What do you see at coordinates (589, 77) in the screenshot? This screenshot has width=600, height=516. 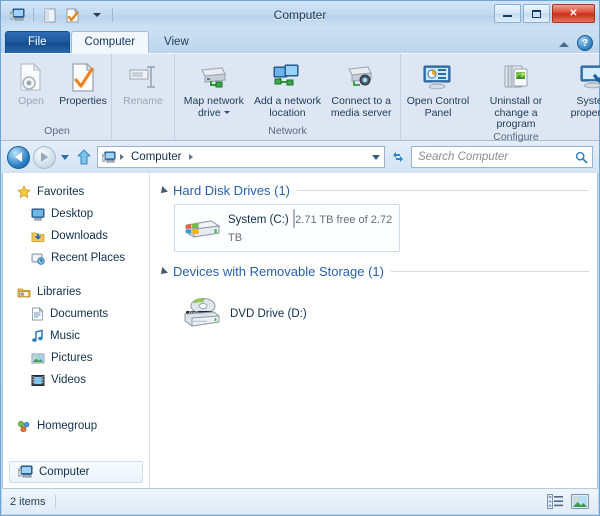 I see `system-properties-icon` at bounding box center [589, 77].